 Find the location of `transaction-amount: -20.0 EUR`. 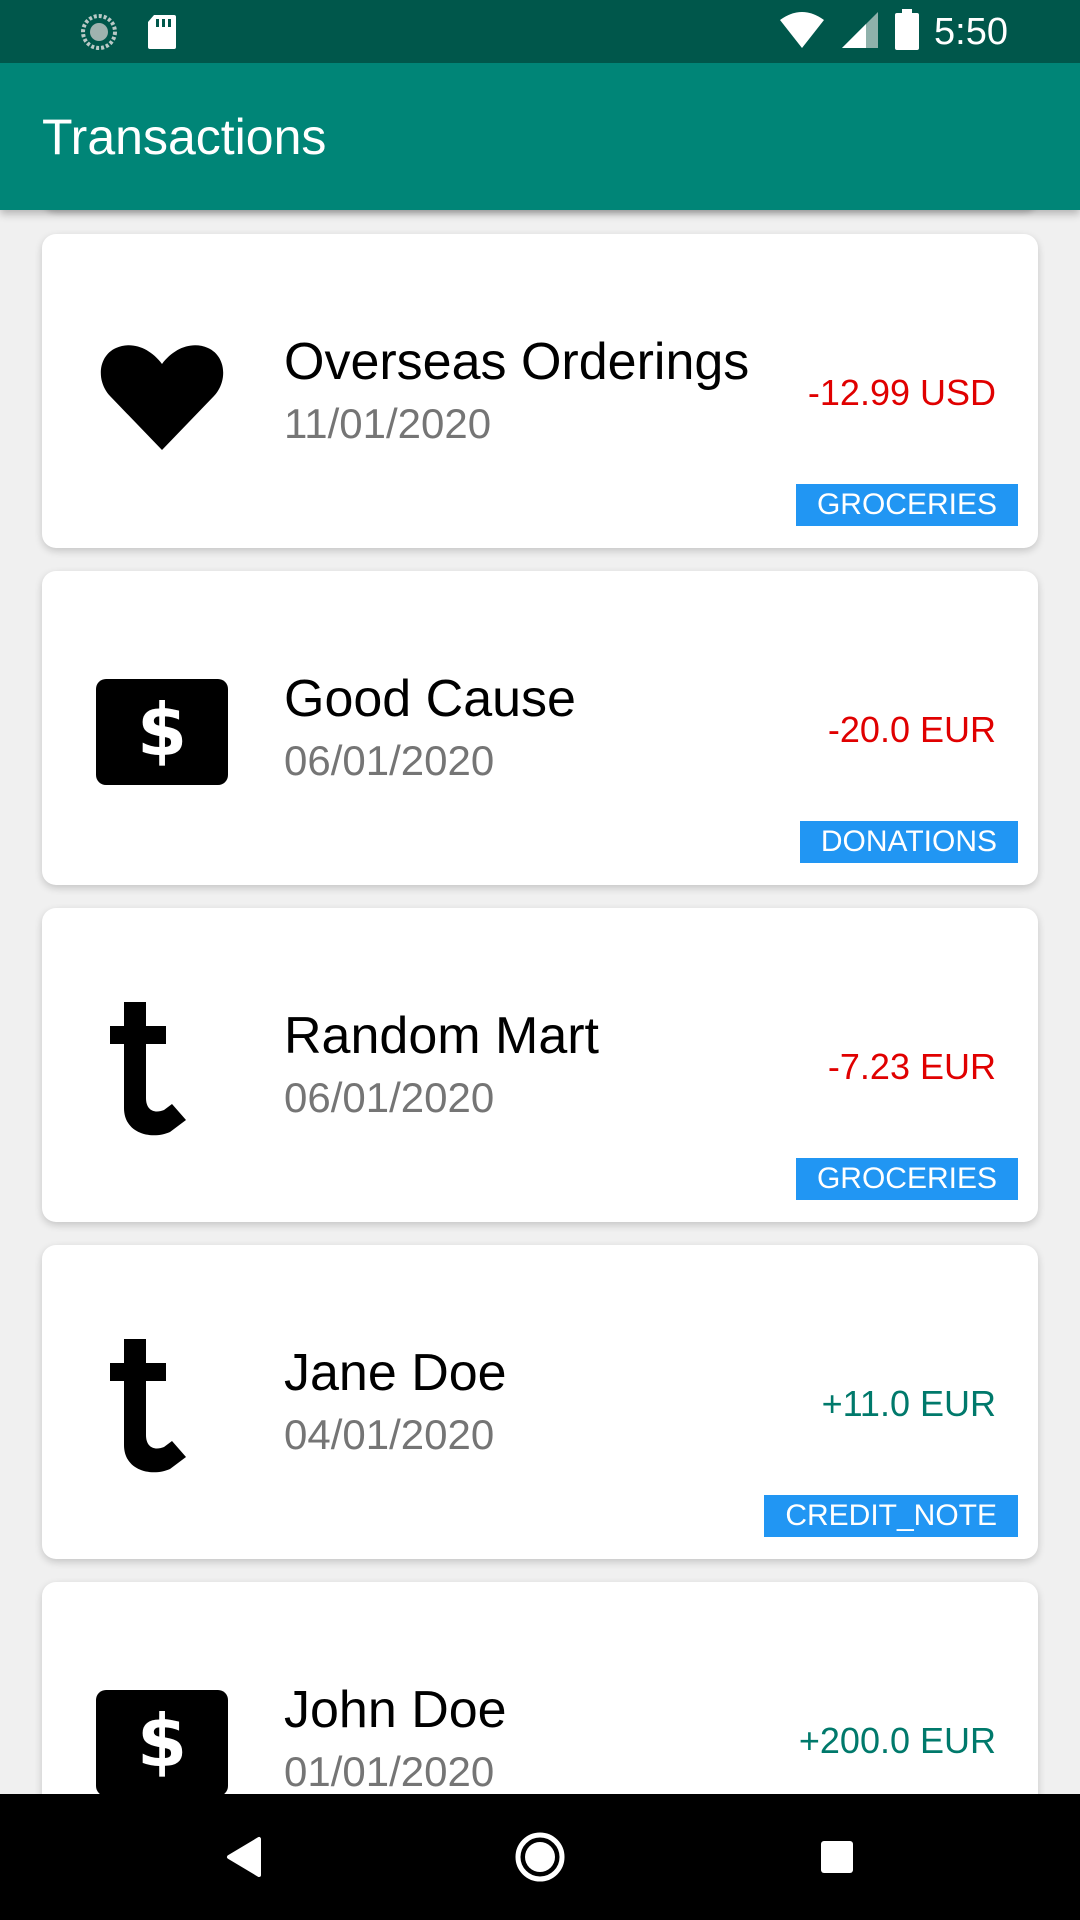

transaction-amount: -20.0 EUR is located at coordinates (911, 729).